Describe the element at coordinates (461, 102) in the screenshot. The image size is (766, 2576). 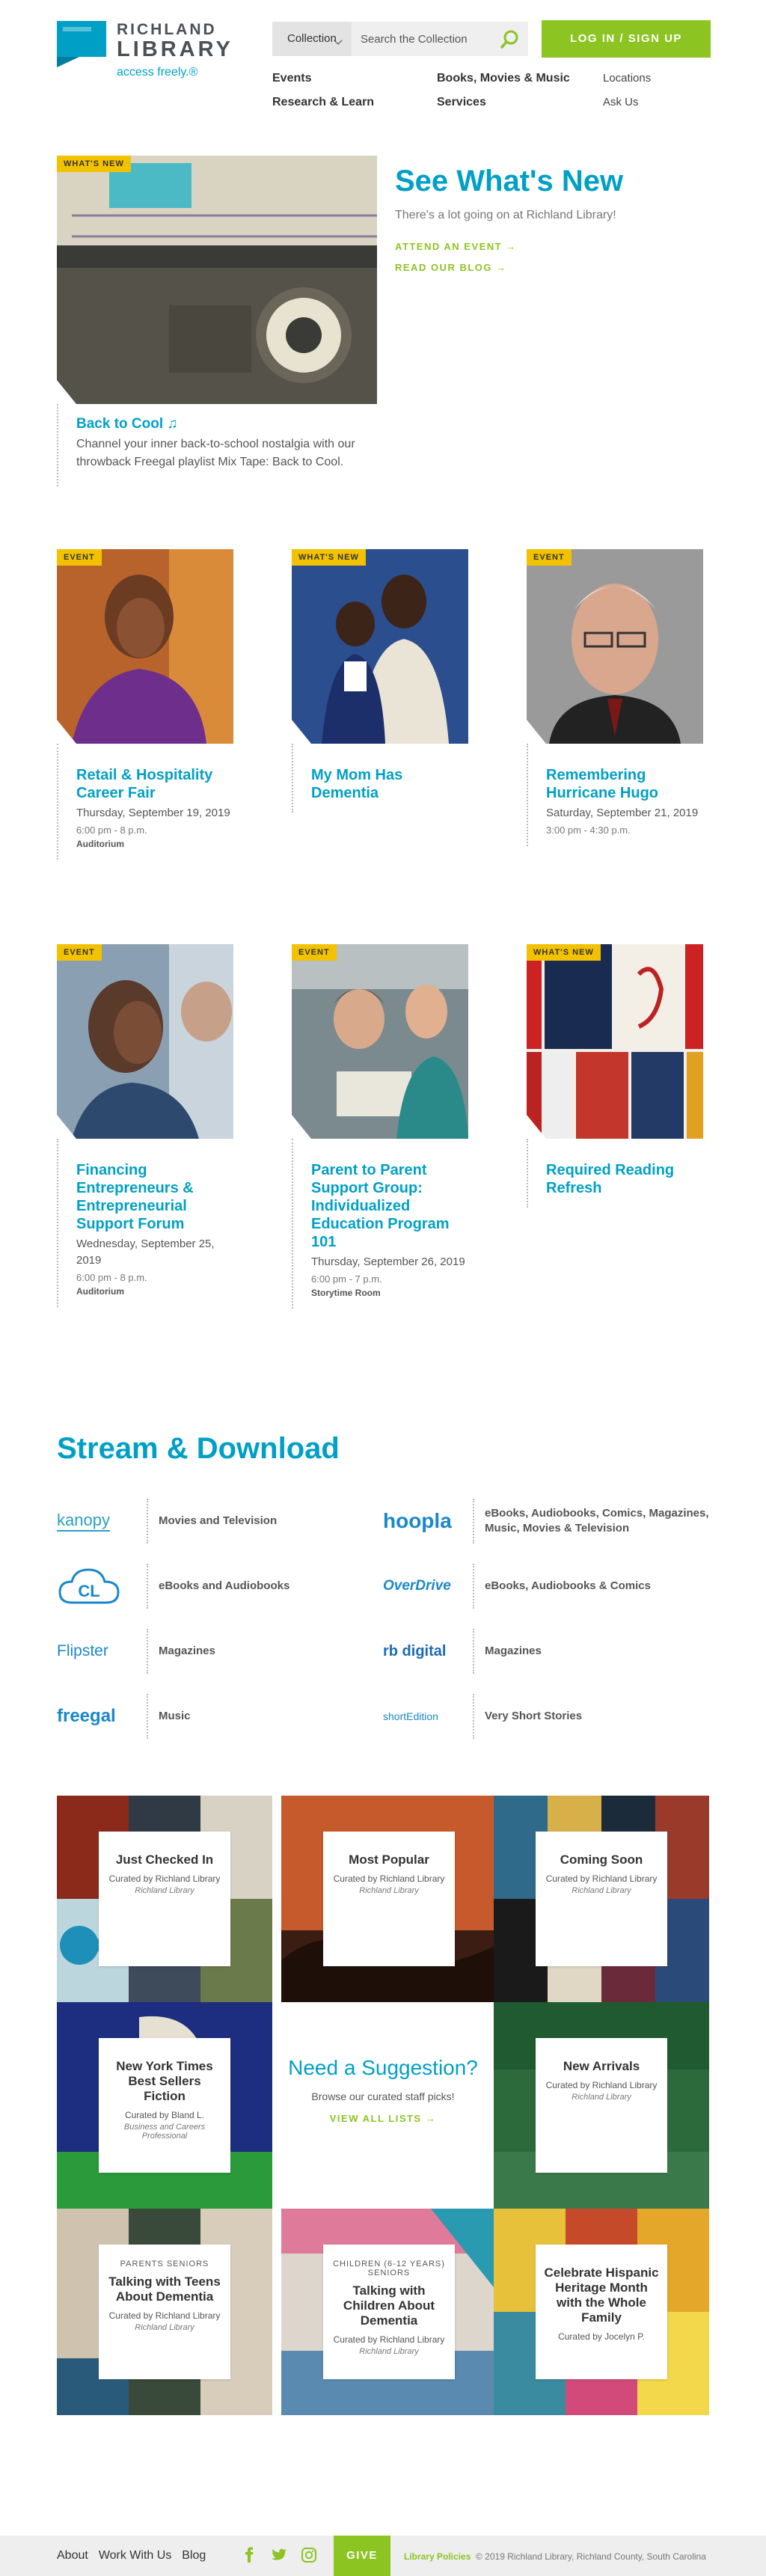
I see `nav-item-services: Services` at that location.